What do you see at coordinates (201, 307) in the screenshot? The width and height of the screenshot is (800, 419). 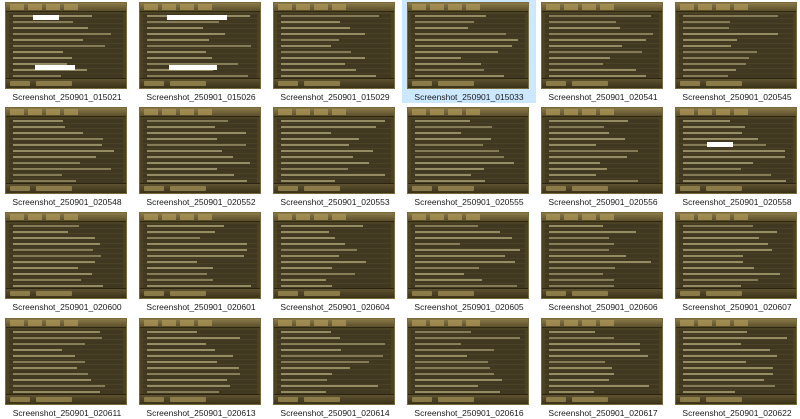 I see `file-name: Screenshot_250901_020601` at bounding box center [201, 307].